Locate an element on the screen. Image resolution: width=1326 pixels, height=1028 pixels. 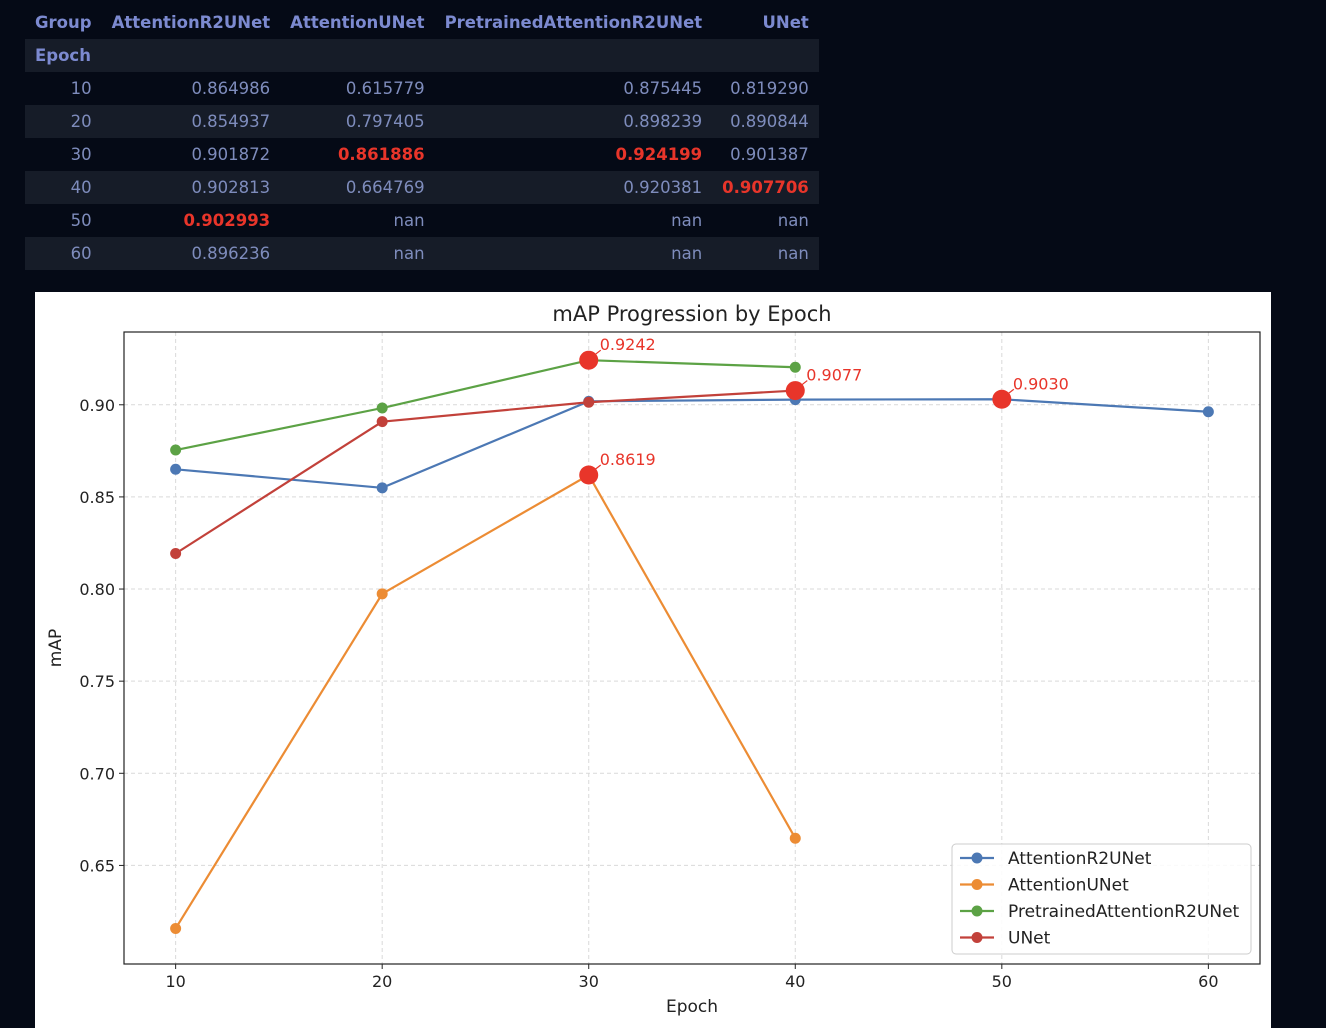
y-tick-label: 0.65 is located at coordinates (97, 865).